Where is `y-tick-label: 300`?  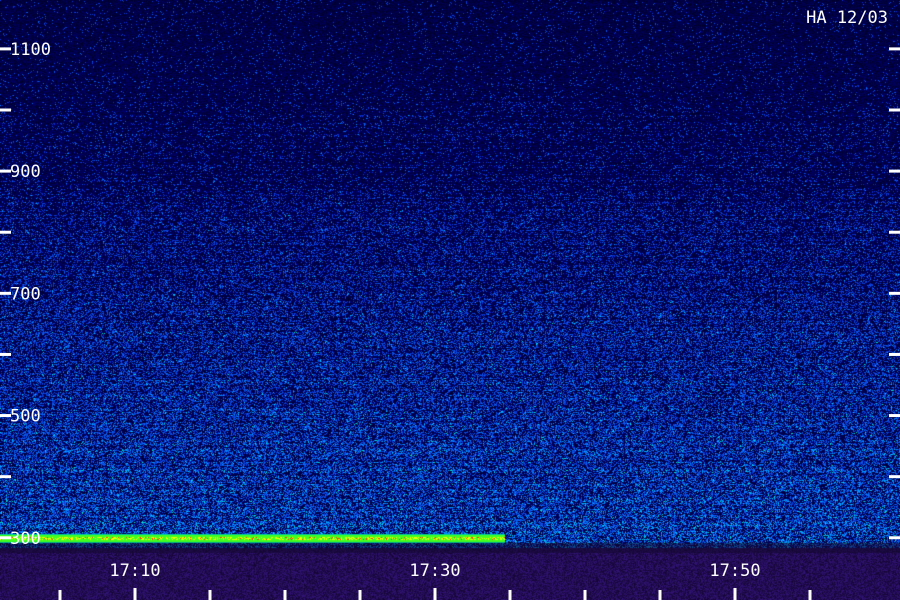 y-tick-label: 300 is located at coordinates (25, 539).